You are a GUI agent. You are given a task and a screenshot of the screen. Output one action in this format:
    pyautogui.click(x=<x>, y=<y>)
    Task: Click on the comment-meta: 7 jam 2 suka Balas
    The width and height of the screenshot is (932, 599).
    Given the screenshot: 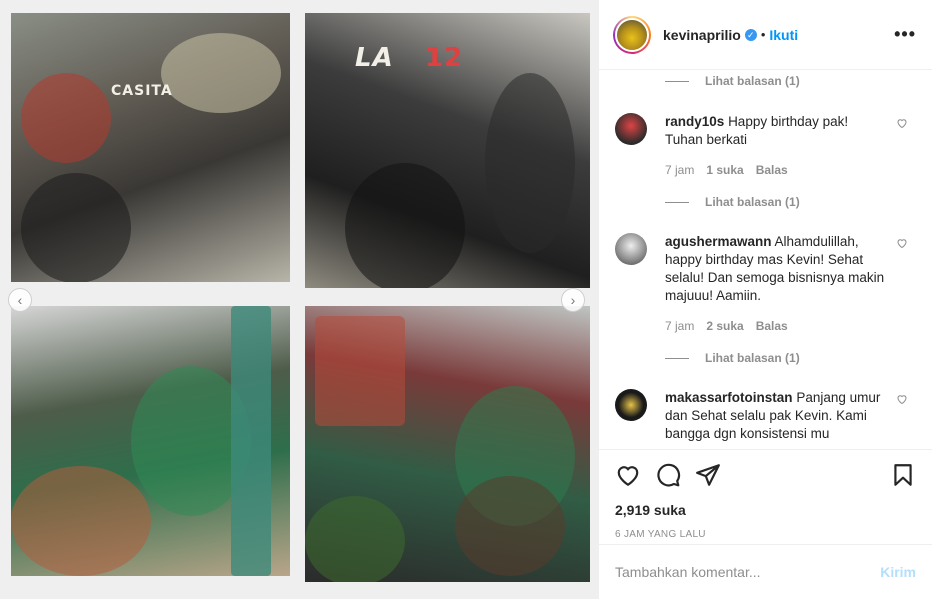 What is the action you would take?
    pyautogui.click(x=776, y=326)
    